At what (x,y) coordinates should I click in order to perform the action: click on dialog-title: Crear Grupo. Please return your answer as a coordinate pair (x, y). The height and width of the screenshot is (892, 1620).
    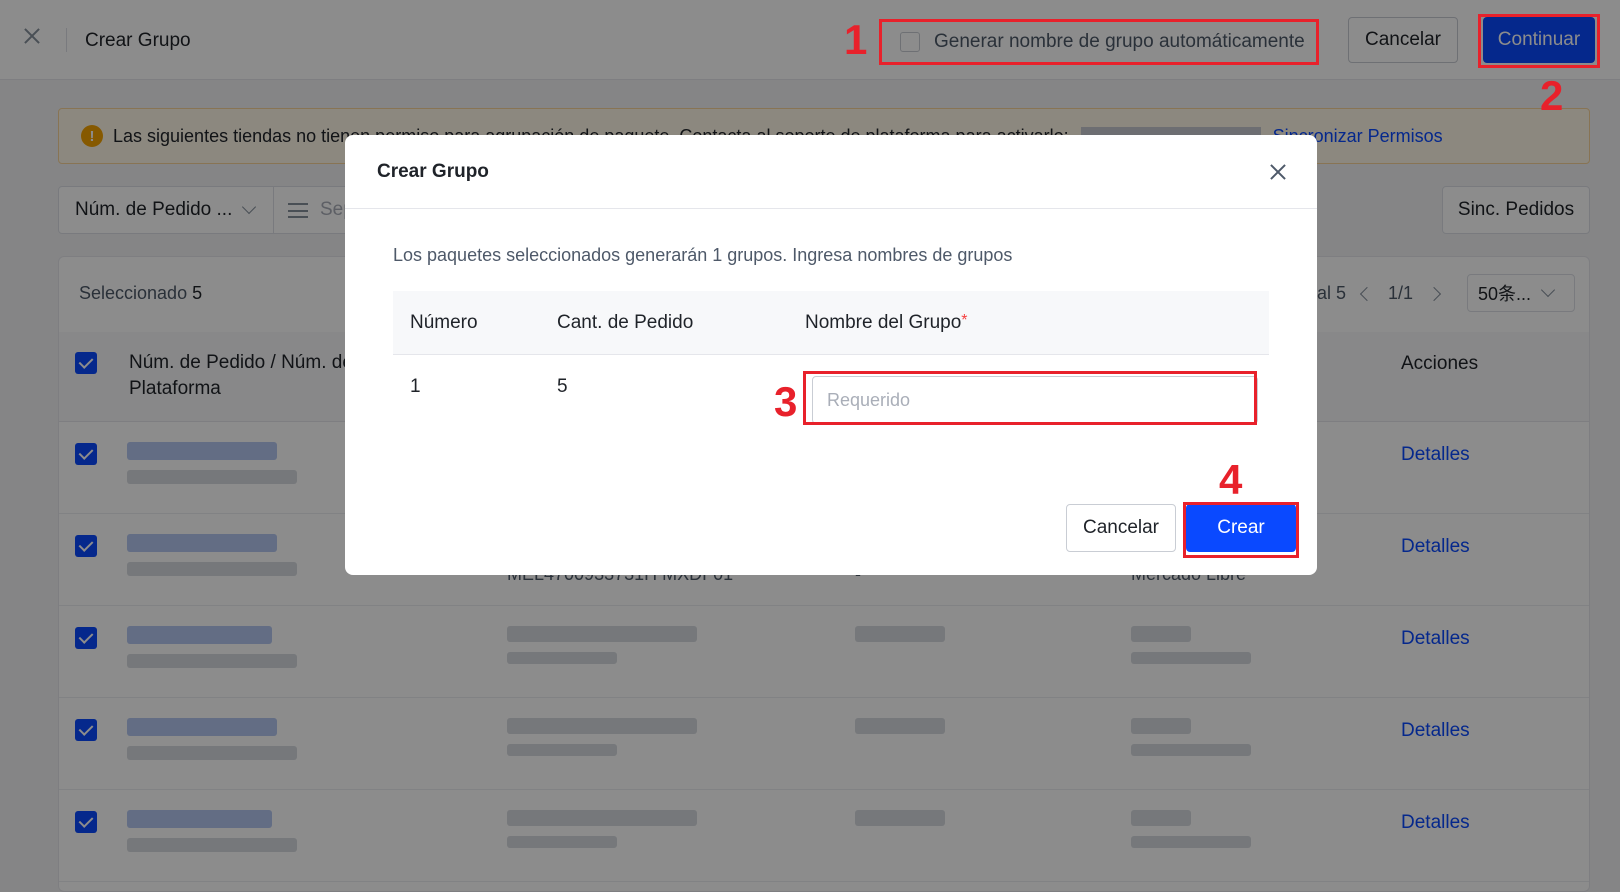
    Looking at the image, I should click on (433, 171).